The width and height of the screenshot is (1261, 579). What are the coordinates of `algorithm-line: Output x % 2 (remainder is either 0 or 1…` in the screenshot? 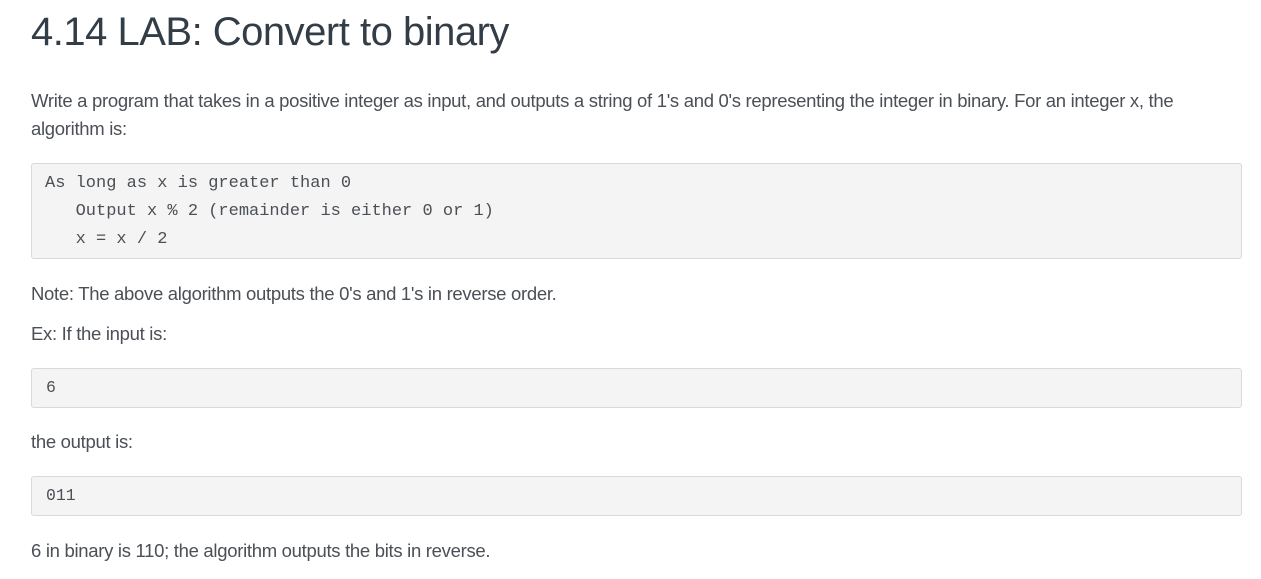 It's located at (269, 211).